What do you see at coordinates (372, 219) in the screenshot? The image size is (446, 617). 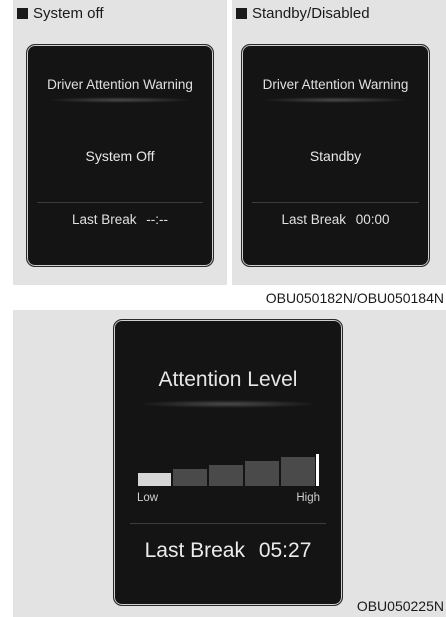 I see `last-break-value: 00:00` at bounding box center [372, 219].